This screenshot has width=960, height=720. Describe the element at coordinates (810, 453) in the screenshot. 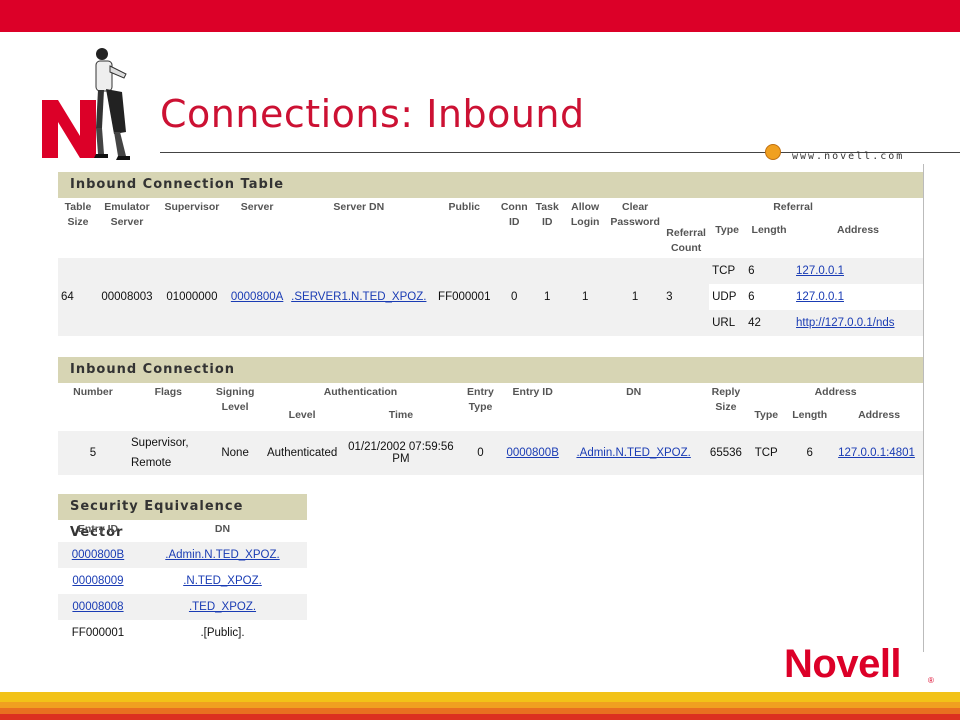

I see `cell-address-length: 6` at that location.